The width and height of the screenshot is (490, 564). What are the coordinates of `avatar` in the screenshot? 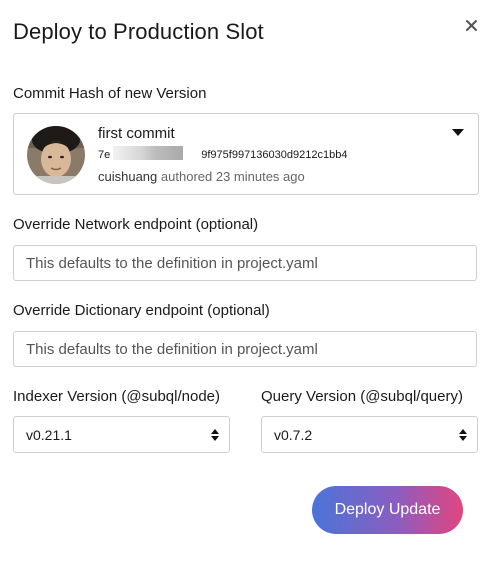 It's located at (56, 155).